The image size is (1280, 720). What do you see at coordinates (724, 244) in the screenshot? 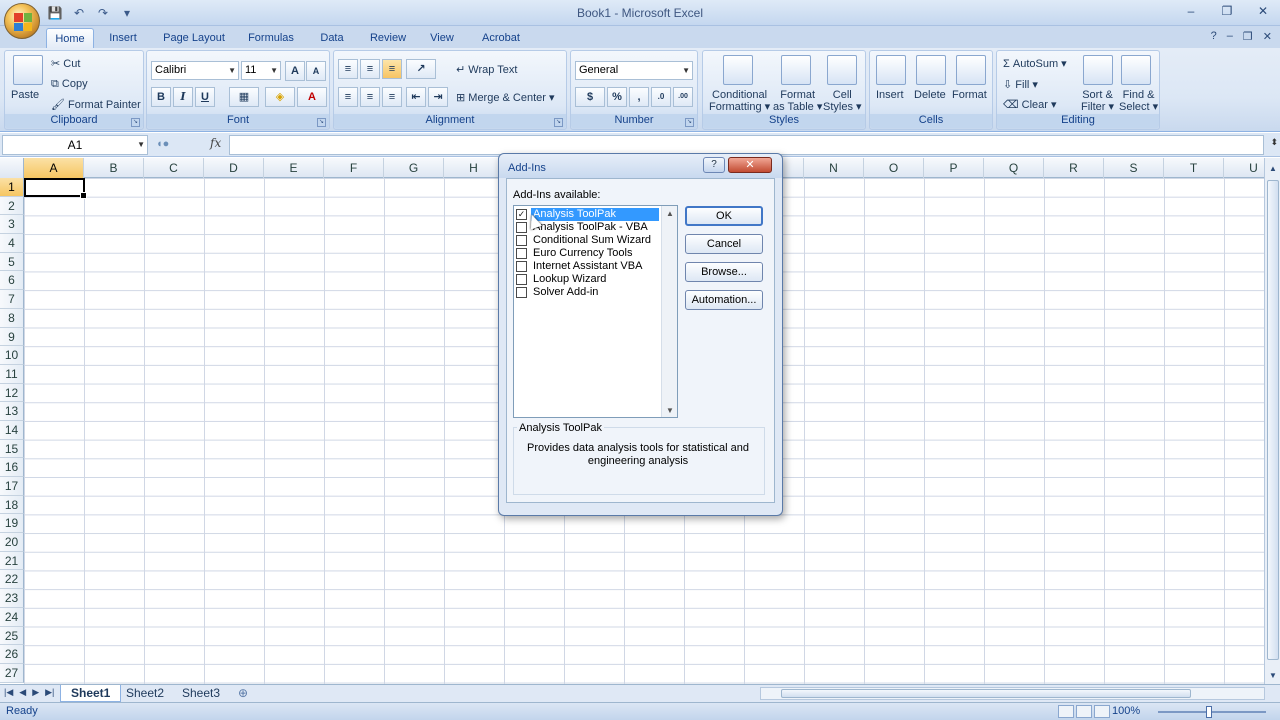
I see `cancel-button: Cancel` at bounding box center [724, 244].